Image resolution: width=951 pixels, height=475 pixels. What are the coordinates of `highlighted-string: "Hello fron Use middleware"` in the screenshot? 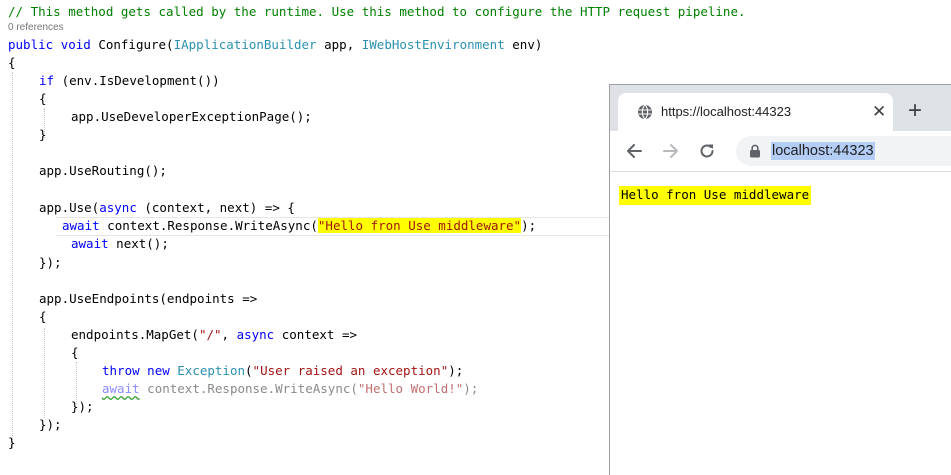 It's located at (419, 225).